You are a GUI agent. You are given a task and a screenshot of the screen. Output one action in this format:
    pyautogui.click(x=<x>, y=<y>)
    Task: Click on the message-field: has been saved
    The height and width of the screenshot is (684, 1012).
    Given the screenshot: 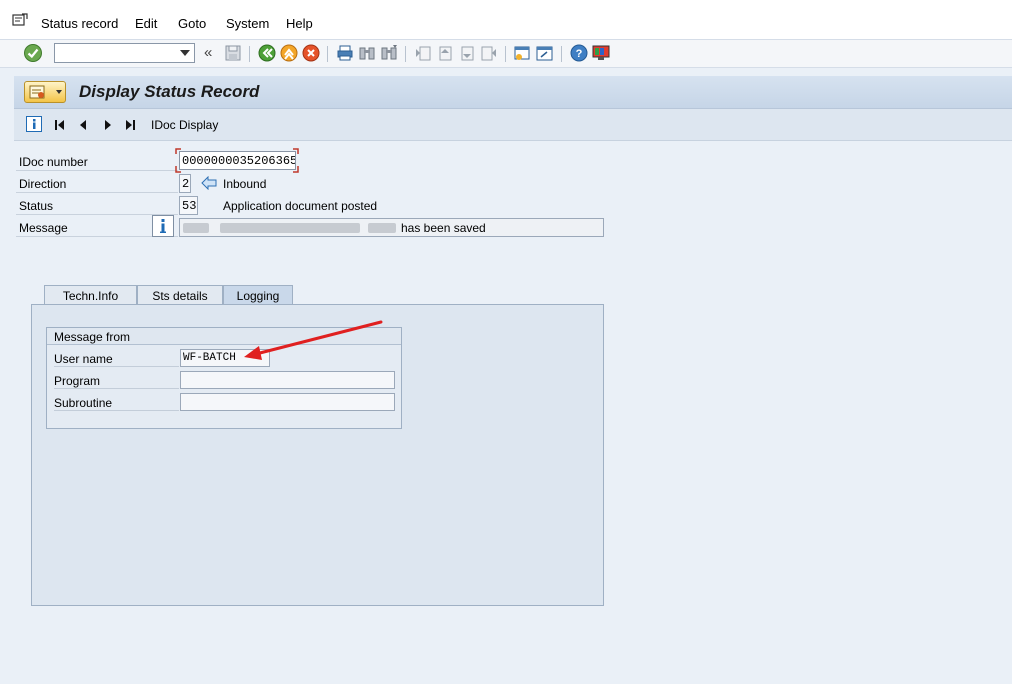 What is the action you would take?
    pyautogui.click(x=391, y=227)
    